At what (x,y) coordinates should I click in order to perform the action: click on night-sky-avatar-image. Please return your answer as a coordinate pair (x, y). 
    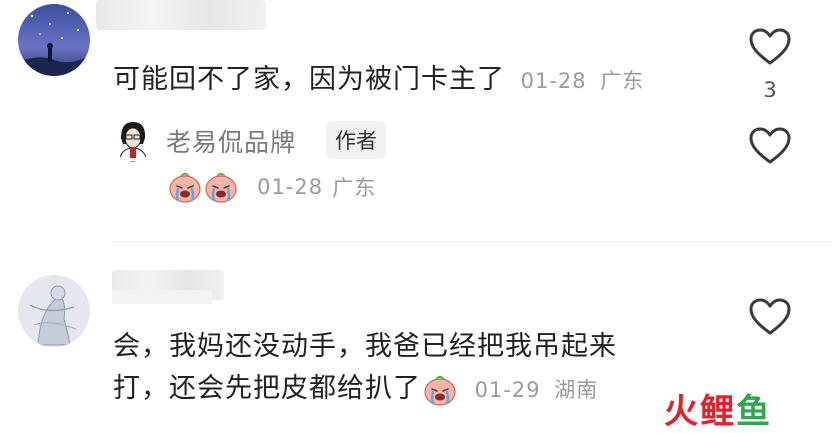
    Looking at the image, I should click on (54, 40).